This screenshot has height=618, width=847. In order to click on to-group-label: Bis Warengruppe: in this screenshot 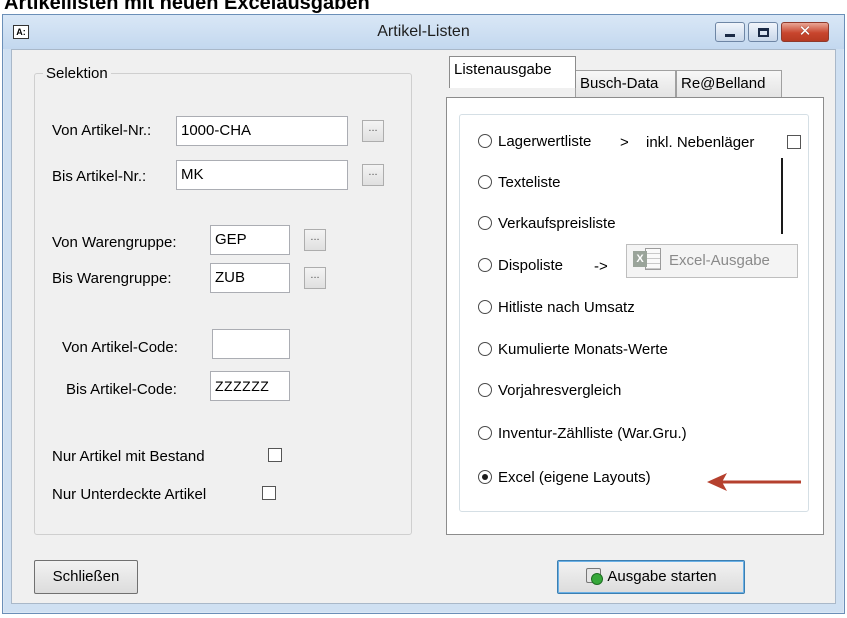, I will do `click(112, 278)`.